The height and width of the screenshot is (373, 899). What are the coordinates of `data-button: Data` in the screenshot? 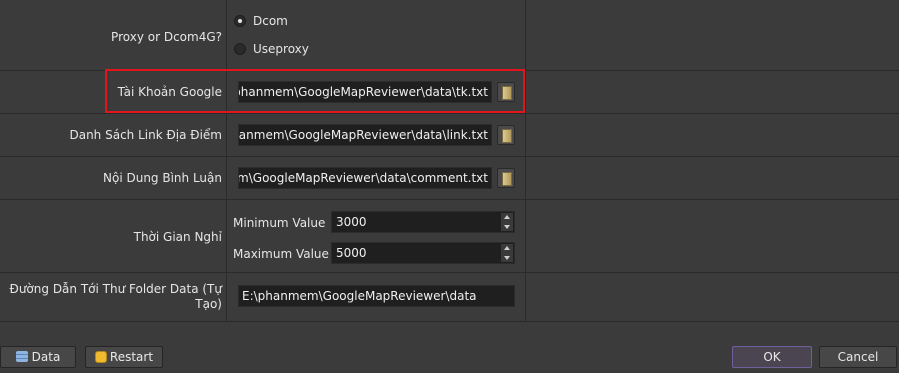 It's located at (38, 357).